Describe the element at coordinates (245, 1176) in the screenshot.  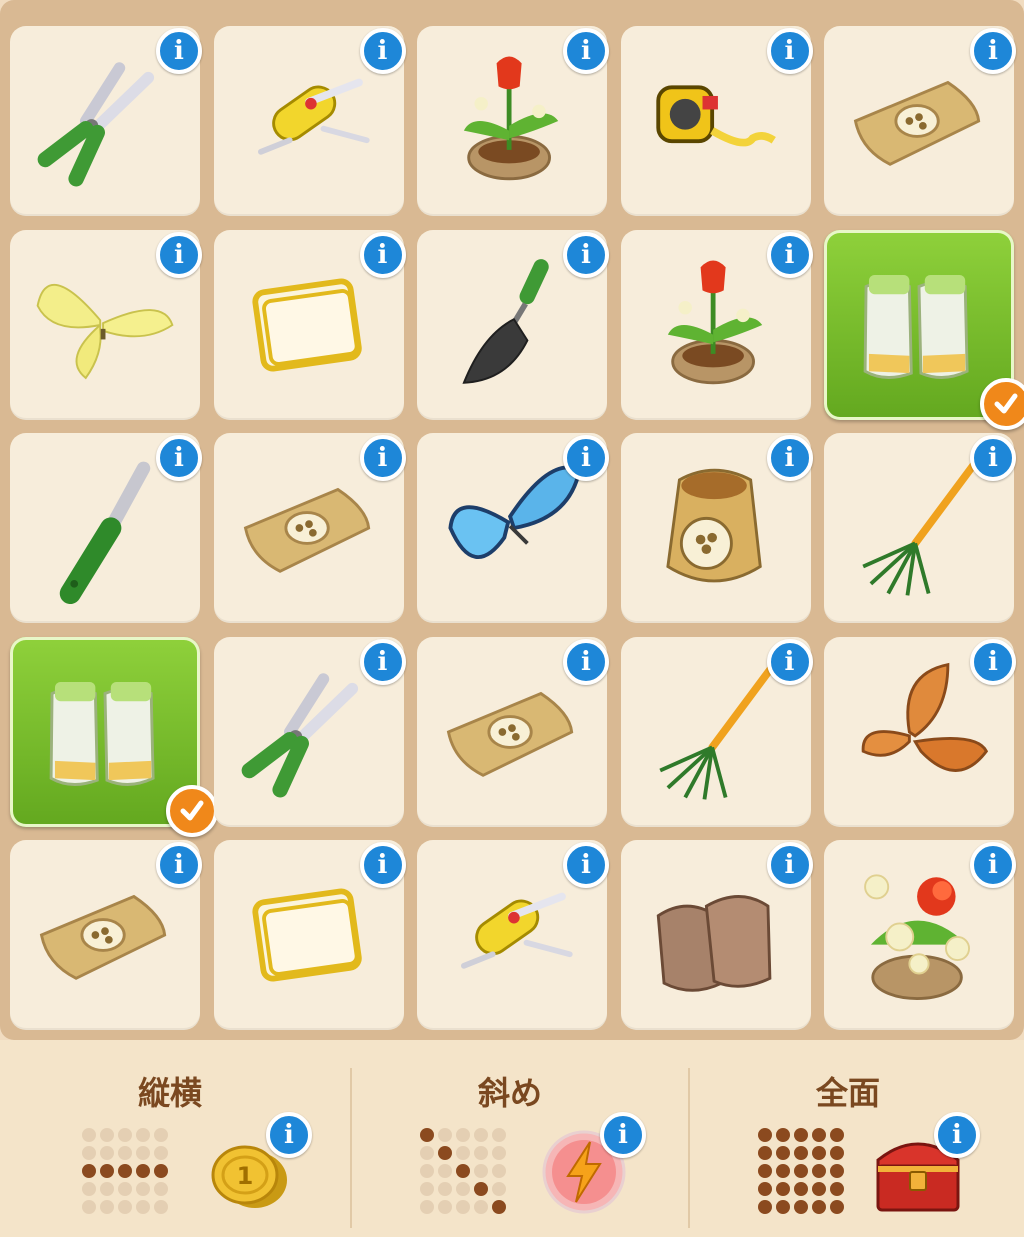
I see `svg-text: 1` at that location.